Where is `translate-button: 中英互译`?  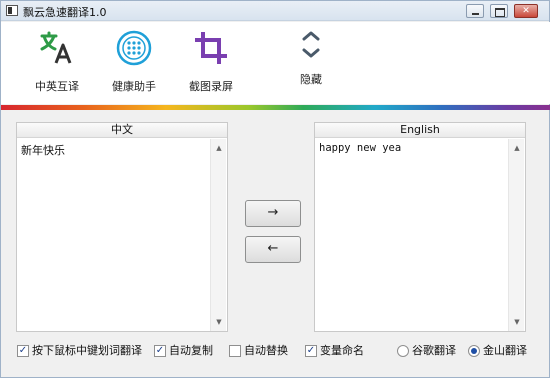
translate-button: 中英互译 is located at coordinates (57, 63).